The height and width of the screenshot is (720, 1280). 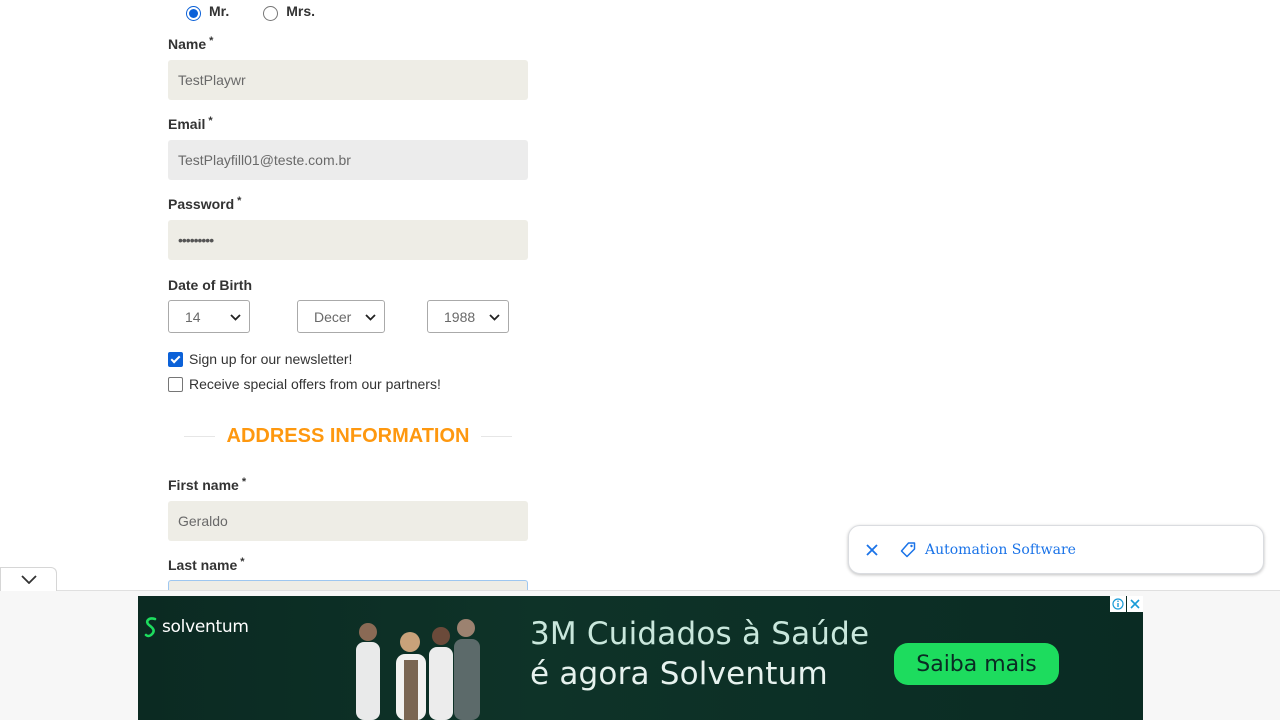 I want to click on search-chip-popup: Automation Software, so click(x=1056, y=549).